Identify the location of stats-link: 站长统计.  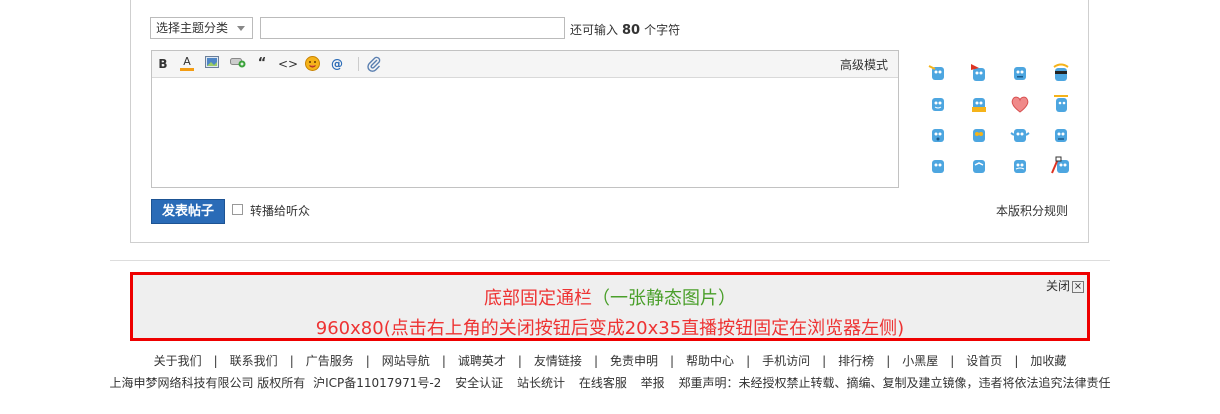
(541, 383).